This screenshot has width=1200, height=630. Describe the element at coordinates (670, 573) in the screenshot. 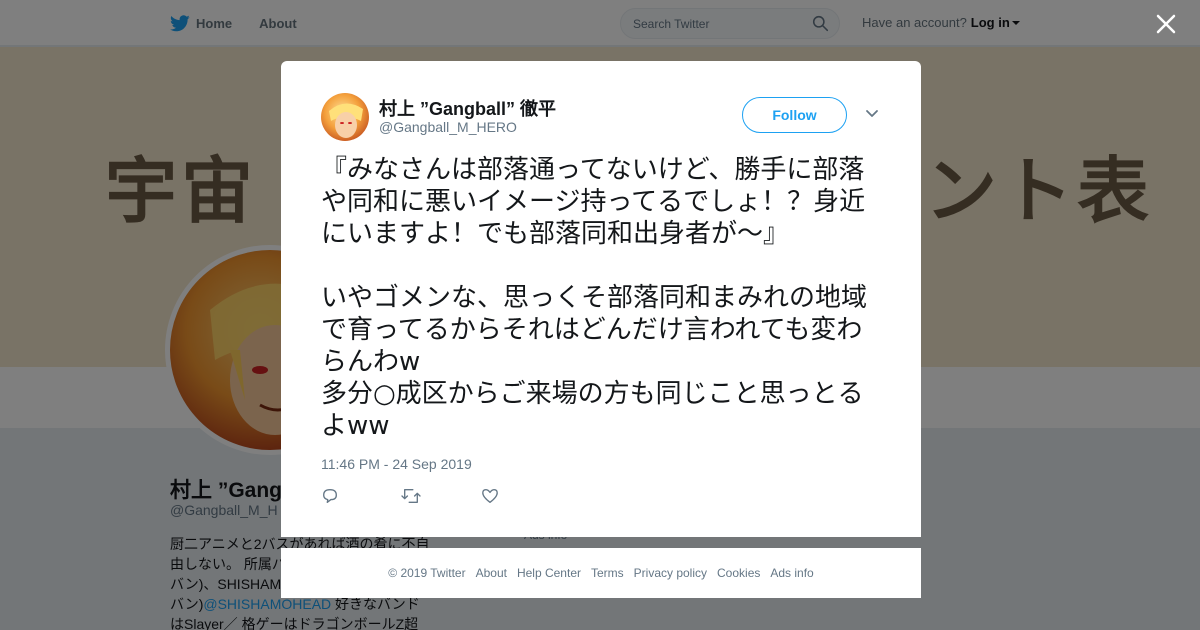

I see `footer-link-privacy: Privacy policy` at that location.